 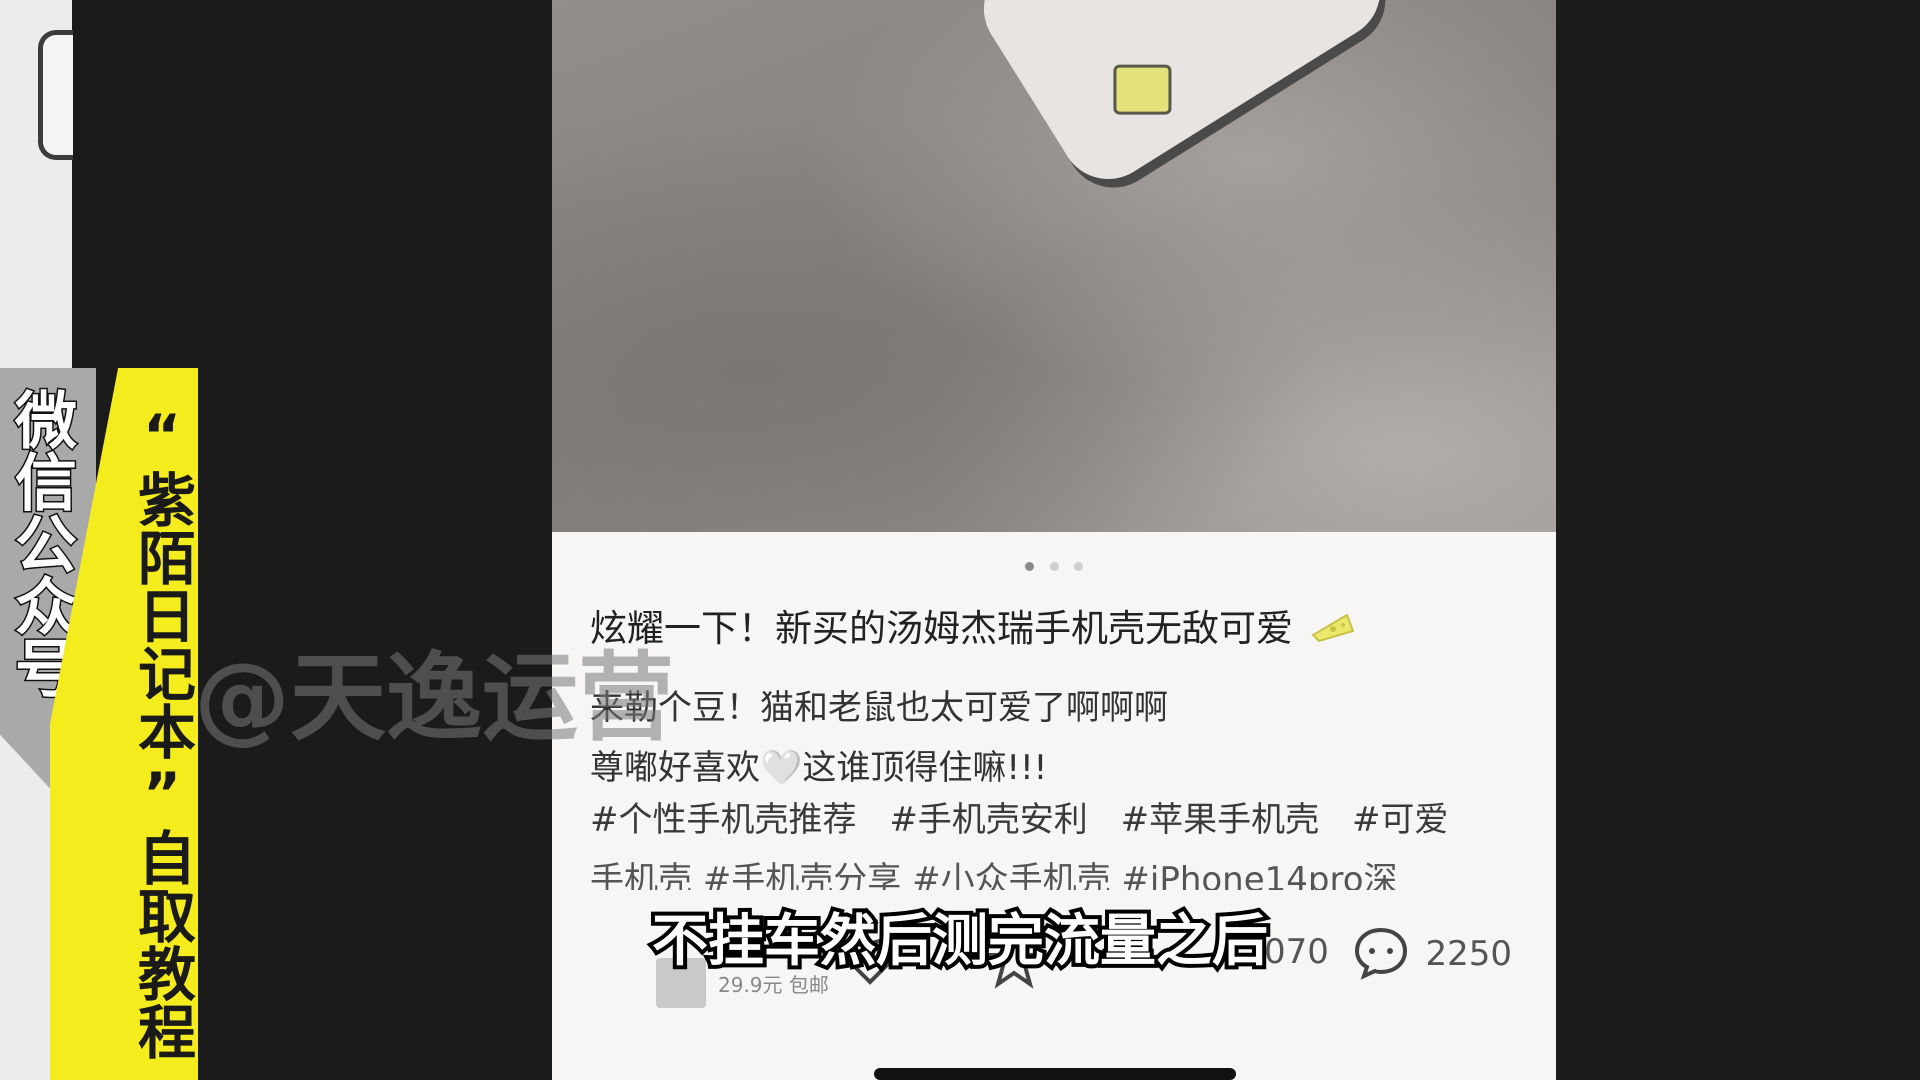 I want to click on collect-count: 070, so click(x=1296, y=952).